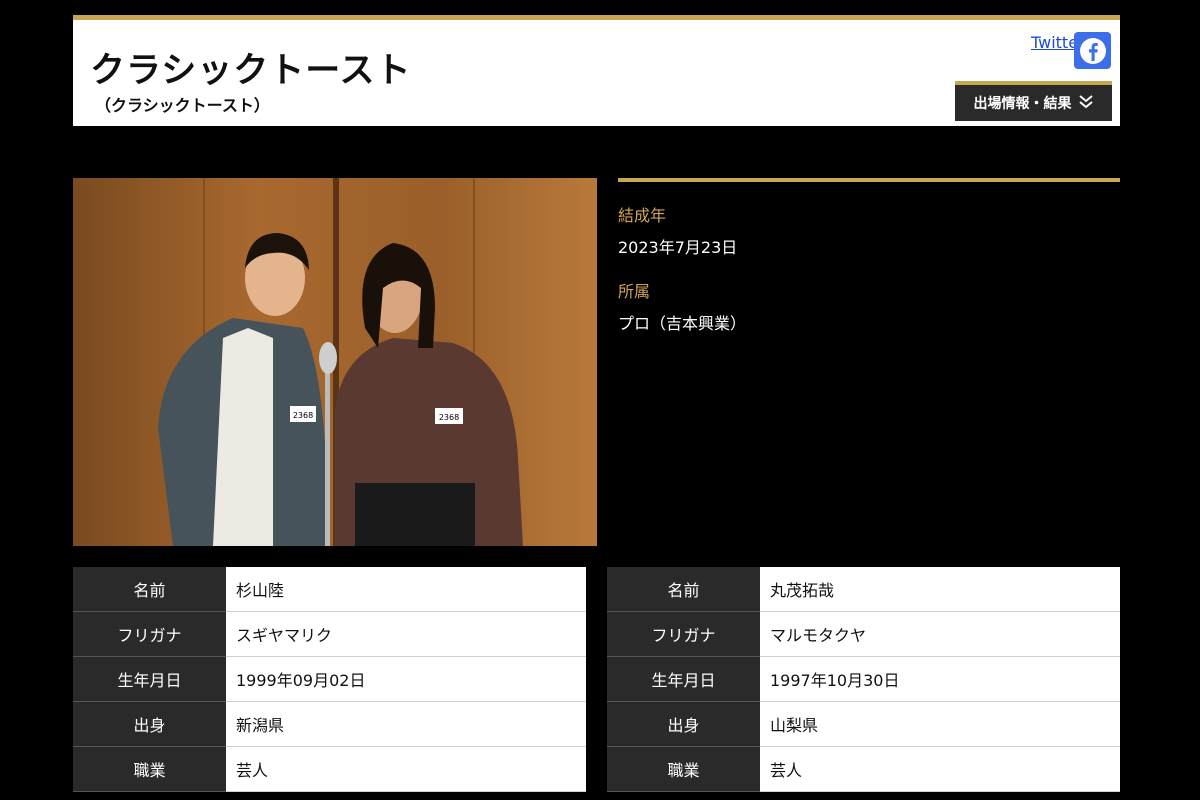 The width and height of the screenshot is (1200, 800). I want to click on table-row: フリガナ スギヤマリク, so click(329, 634).